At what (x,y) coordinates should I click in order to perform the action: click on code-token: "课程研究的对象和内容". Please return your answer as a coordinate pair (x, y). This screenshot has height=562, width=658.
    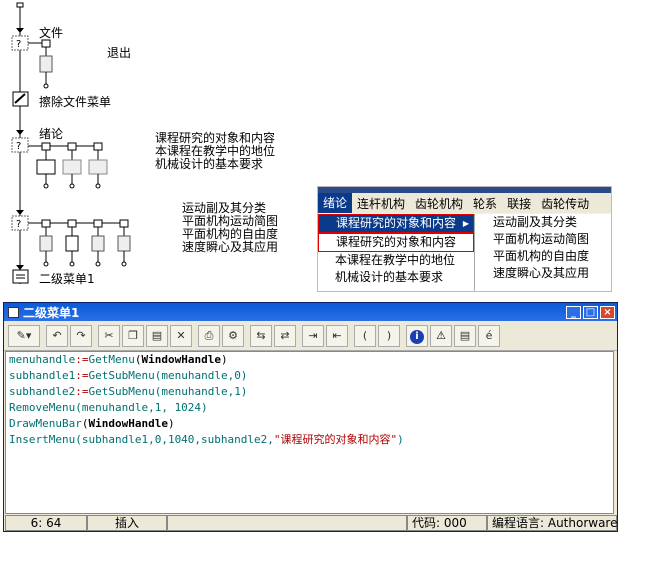
    Looking at the image, I should click on (335, 439).